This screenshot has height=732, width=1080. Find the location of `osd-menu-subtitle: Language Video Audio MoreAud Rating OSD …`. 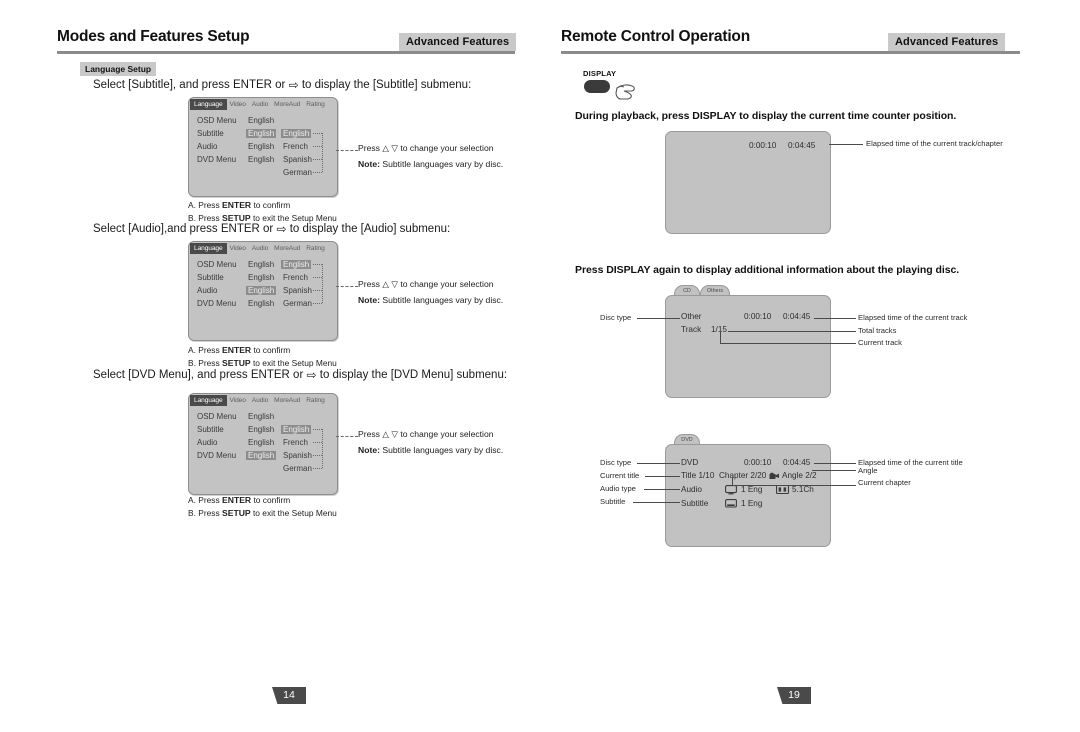

osd-menu-subtitle: Language Video Audio MoreAud Rating OSD … is located at coordinates (263, 147).